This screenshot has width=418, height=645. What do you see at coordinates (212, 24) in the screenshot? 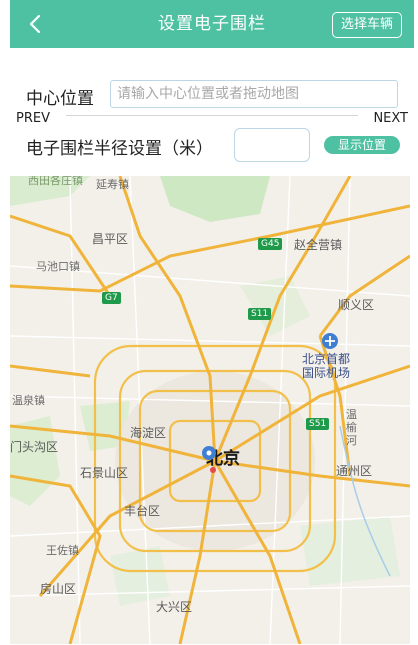
I see `top-app-bar: 设置电子围栏 选择车辆` at bounding box center [212, 24].